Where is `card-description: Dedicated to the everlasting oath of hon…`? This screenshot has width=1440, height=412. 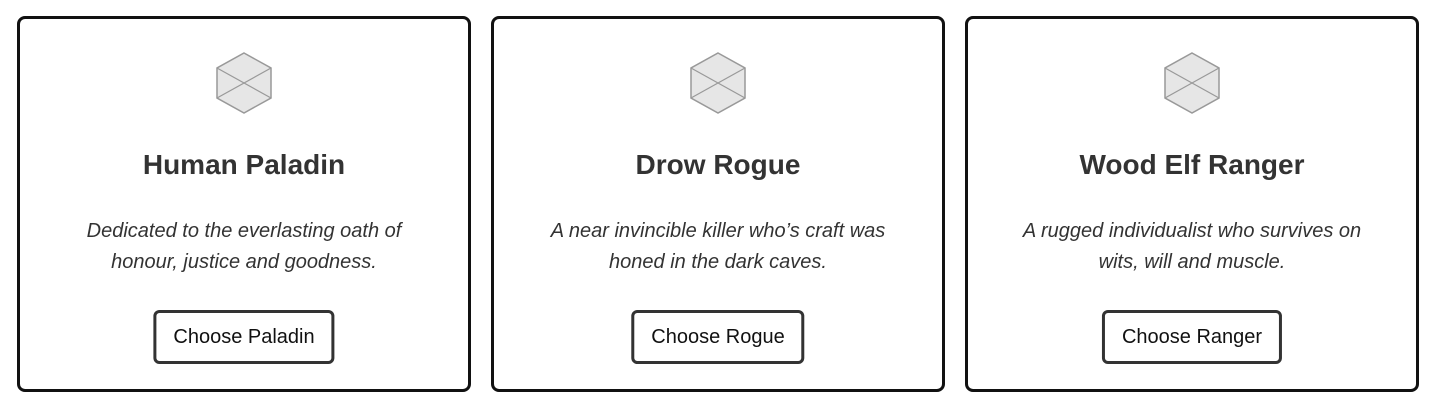
card-description: Dedicated to the everlasting oath of hon… is located at coordinates (244, 246).